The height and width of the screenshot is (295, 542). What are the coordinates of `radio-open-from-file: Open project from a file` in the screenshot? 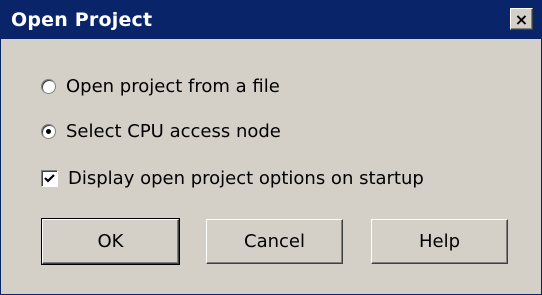 It's located at (160, 86).